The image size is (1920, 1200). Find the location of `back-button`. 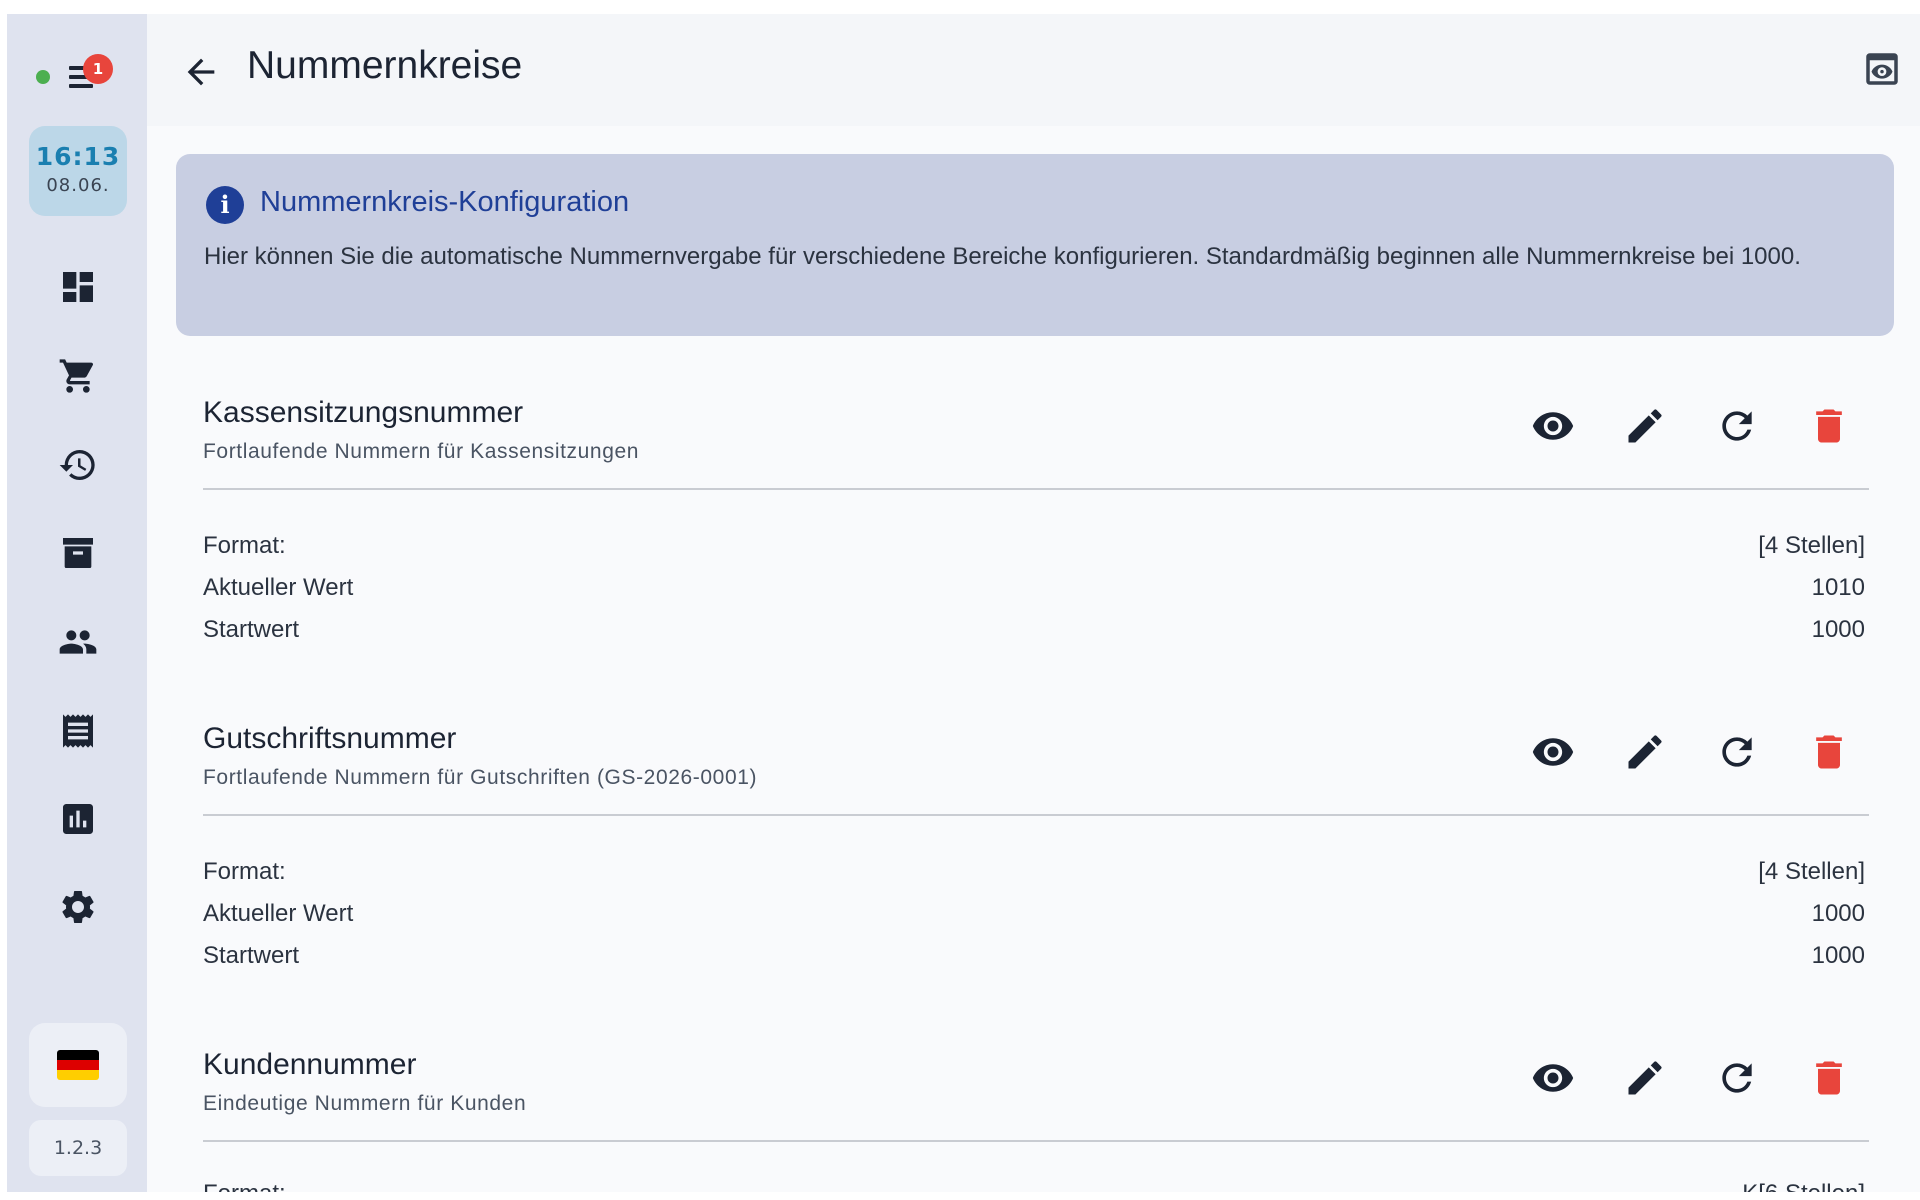

back-button is located at coordinates (201, 72).